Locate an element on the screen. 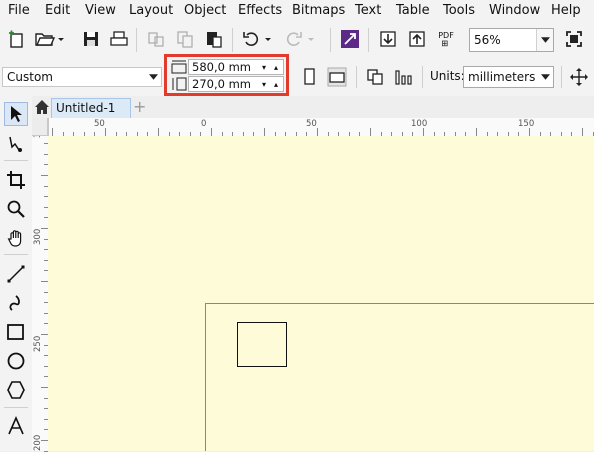 The image size is (594, 452). page-height-value: 270,0 mm is located at coordinates (221, 84).